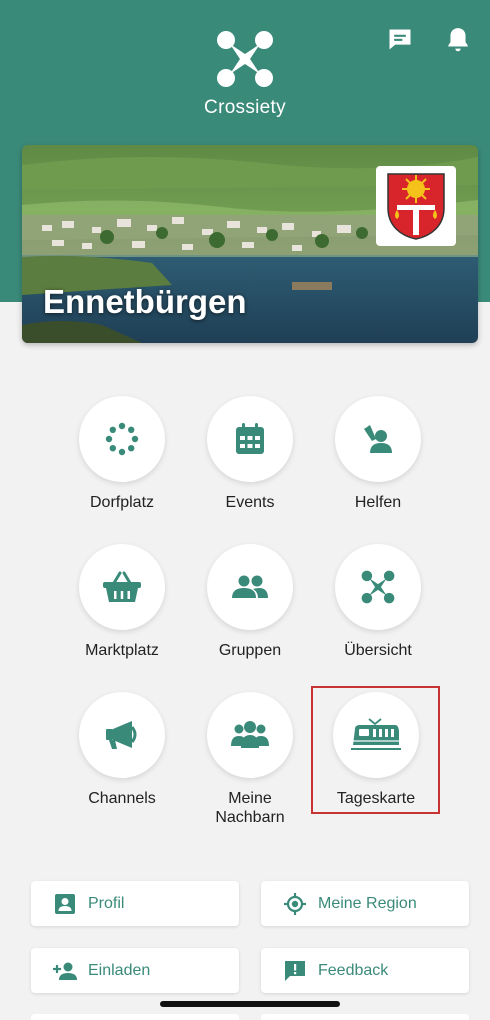 This screenshot has height=1020, width=490. I want to click on einladen-label: Einladen, so click(119, 970).